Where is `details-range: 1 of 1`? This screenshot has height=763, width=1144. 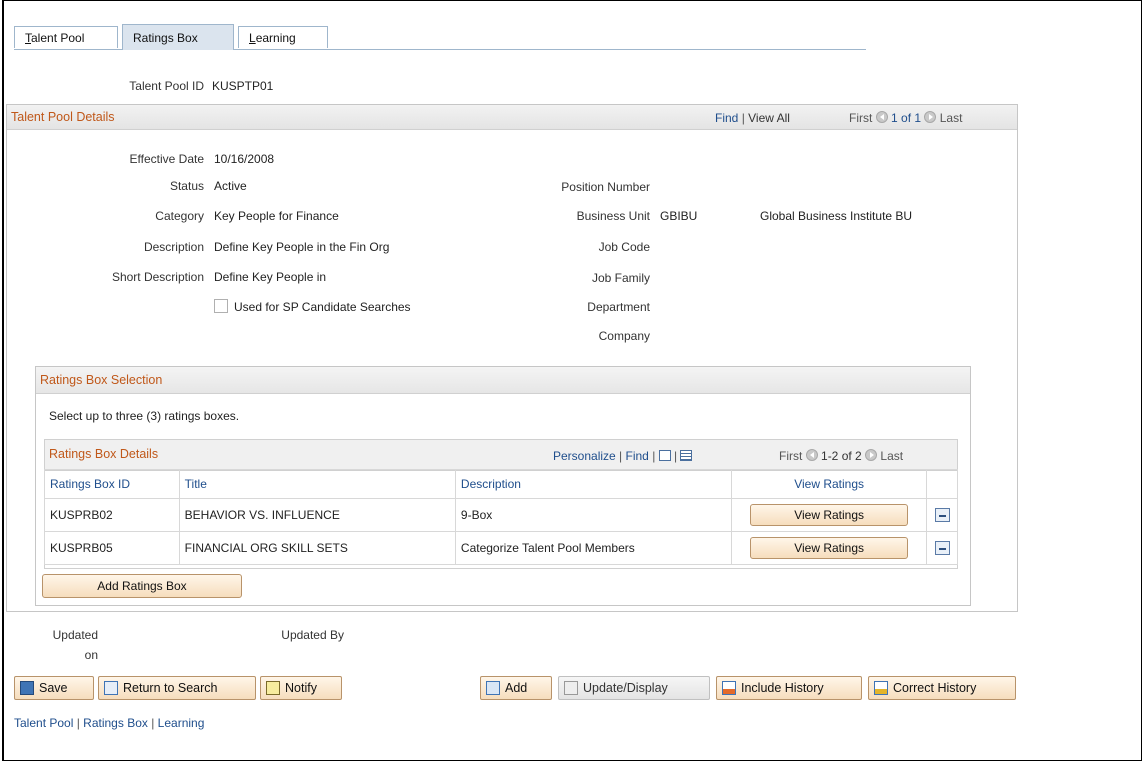 details-range: 1 of 1 is located at coordinates (906, 118).